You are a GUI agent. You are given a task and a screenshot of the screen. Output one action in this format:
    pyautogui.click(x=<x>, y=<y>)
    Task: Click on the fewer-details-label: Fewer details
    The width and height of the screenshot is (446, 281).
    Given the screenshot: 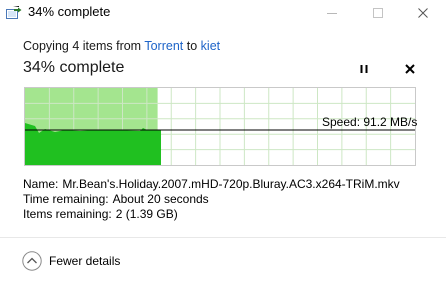 What is the action you would take?
    pyautogui.click(x=85, y=261)
    